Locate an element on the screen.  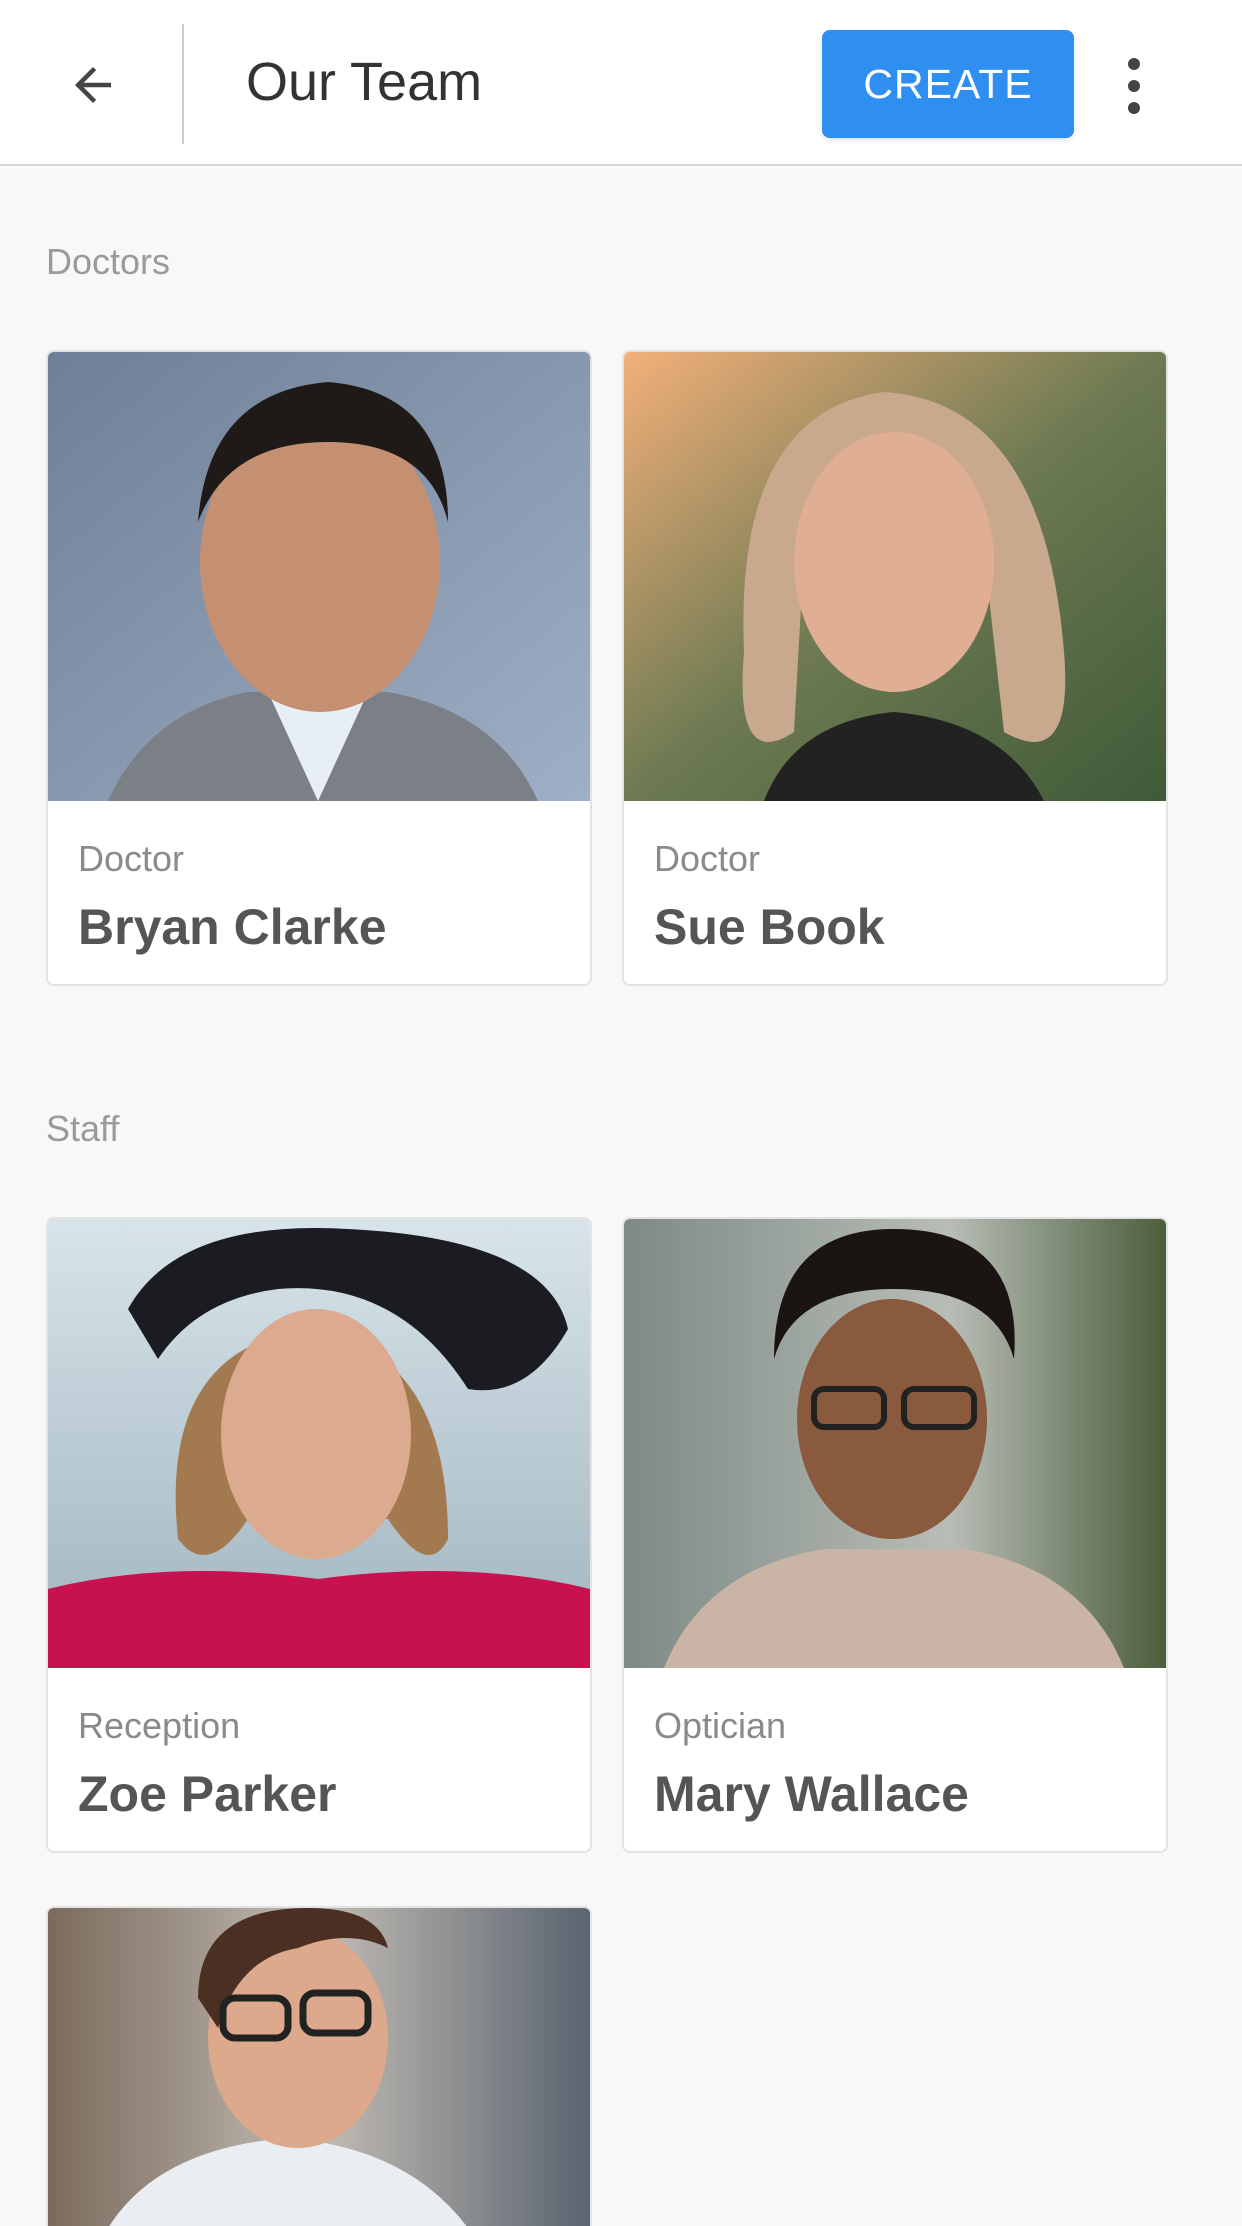
section-title-doctors: Doctors is located at coordinates (108, 261).